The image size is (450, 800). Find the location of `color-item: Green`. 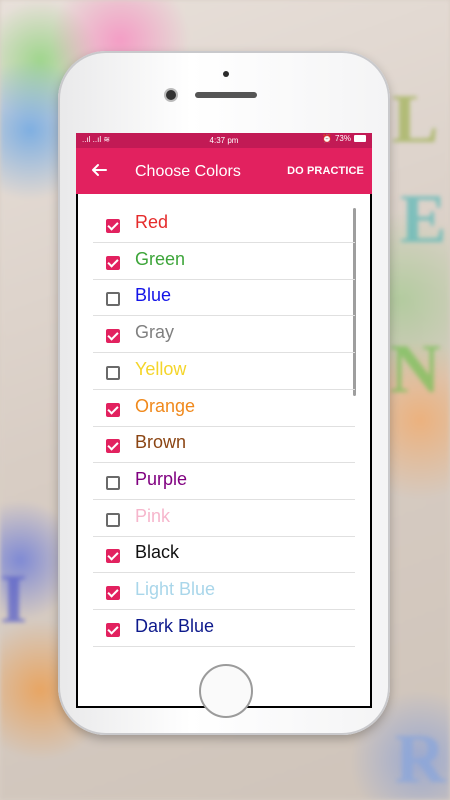

color-item: Green is located at coordinates (224, 261).